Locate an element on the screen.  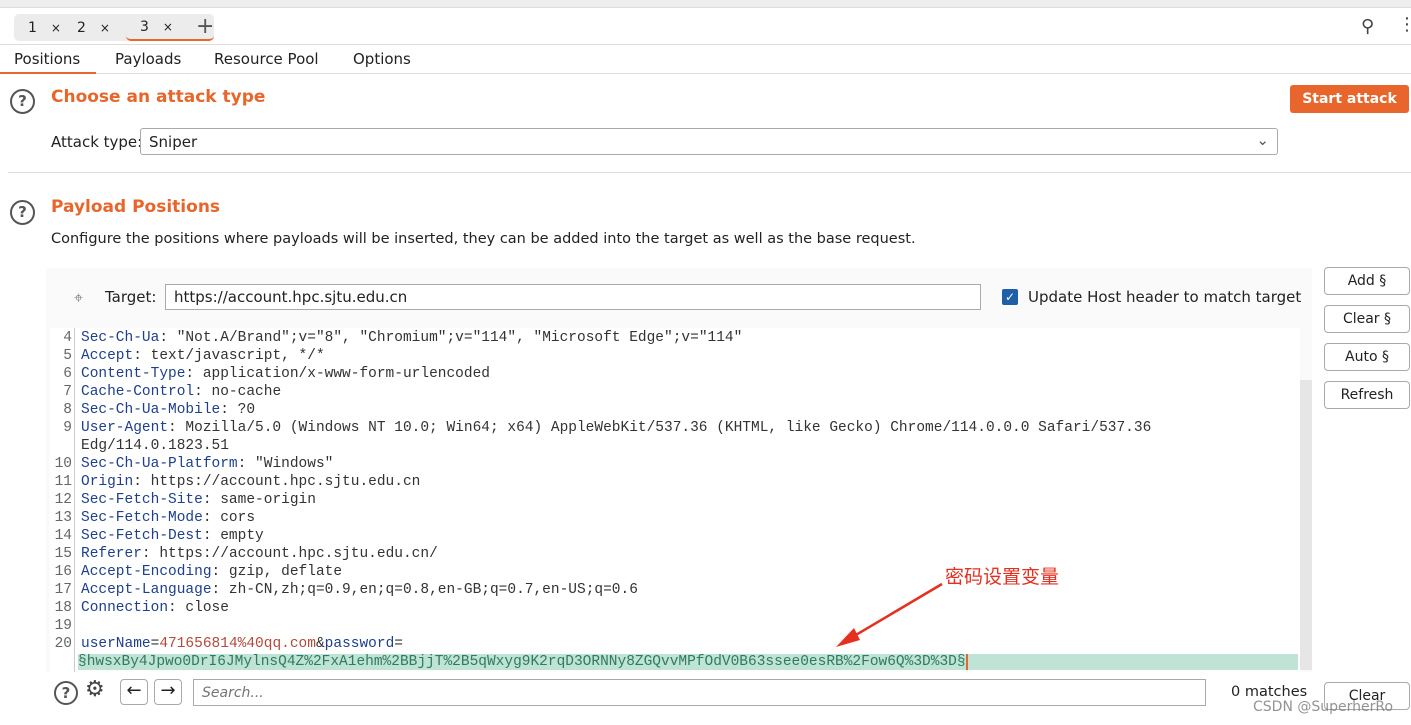
request-line: Origin: https://account.hpc.sjtu.edu.cn is located at coordinates (251, 482).